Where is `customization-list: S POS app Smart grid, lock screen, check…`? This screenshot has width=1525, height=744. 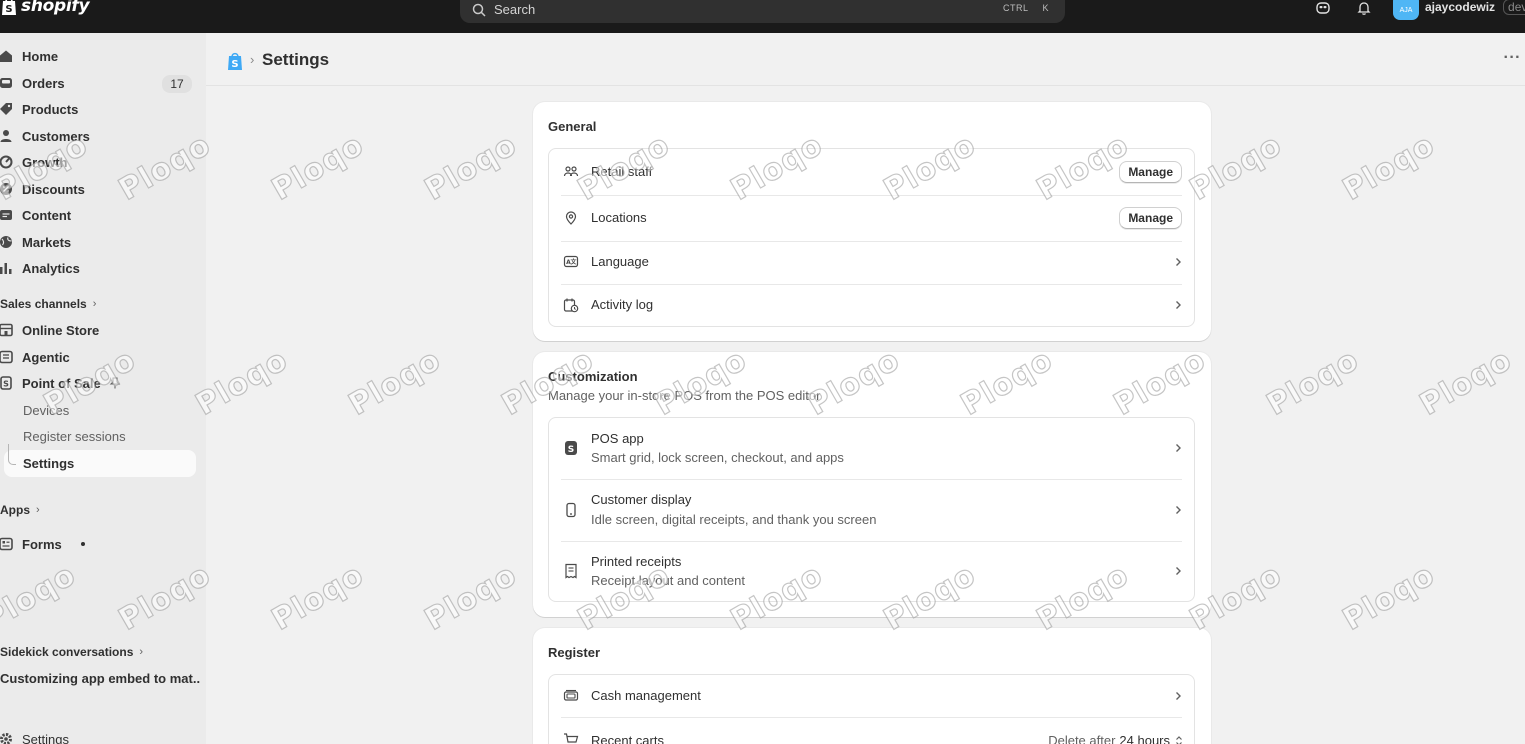 customization-list: S POS app Smart grid, lock screen, check… is located at coordinates (871, 509).